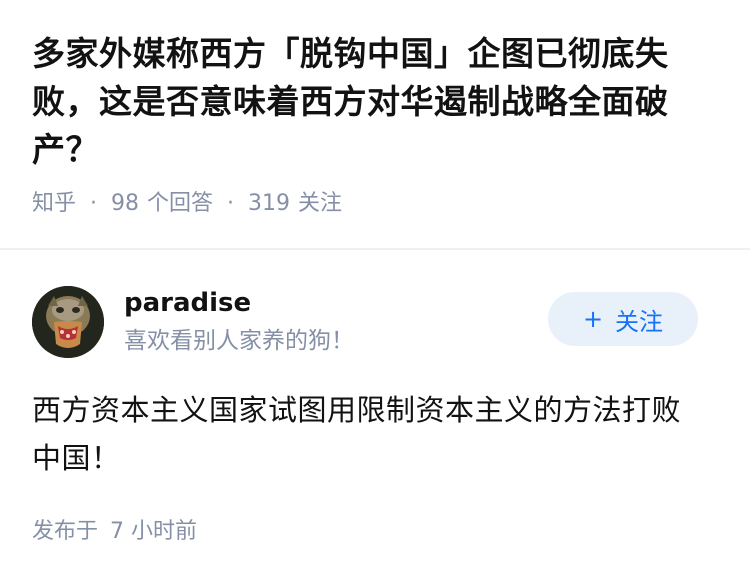 Image resolution: width=750 pixels, height=588 pixels. Describe the element at coordinates (239, 341) in the screenshot. I see `author-bio: 喜欢看别人家养的狗！` at that location.